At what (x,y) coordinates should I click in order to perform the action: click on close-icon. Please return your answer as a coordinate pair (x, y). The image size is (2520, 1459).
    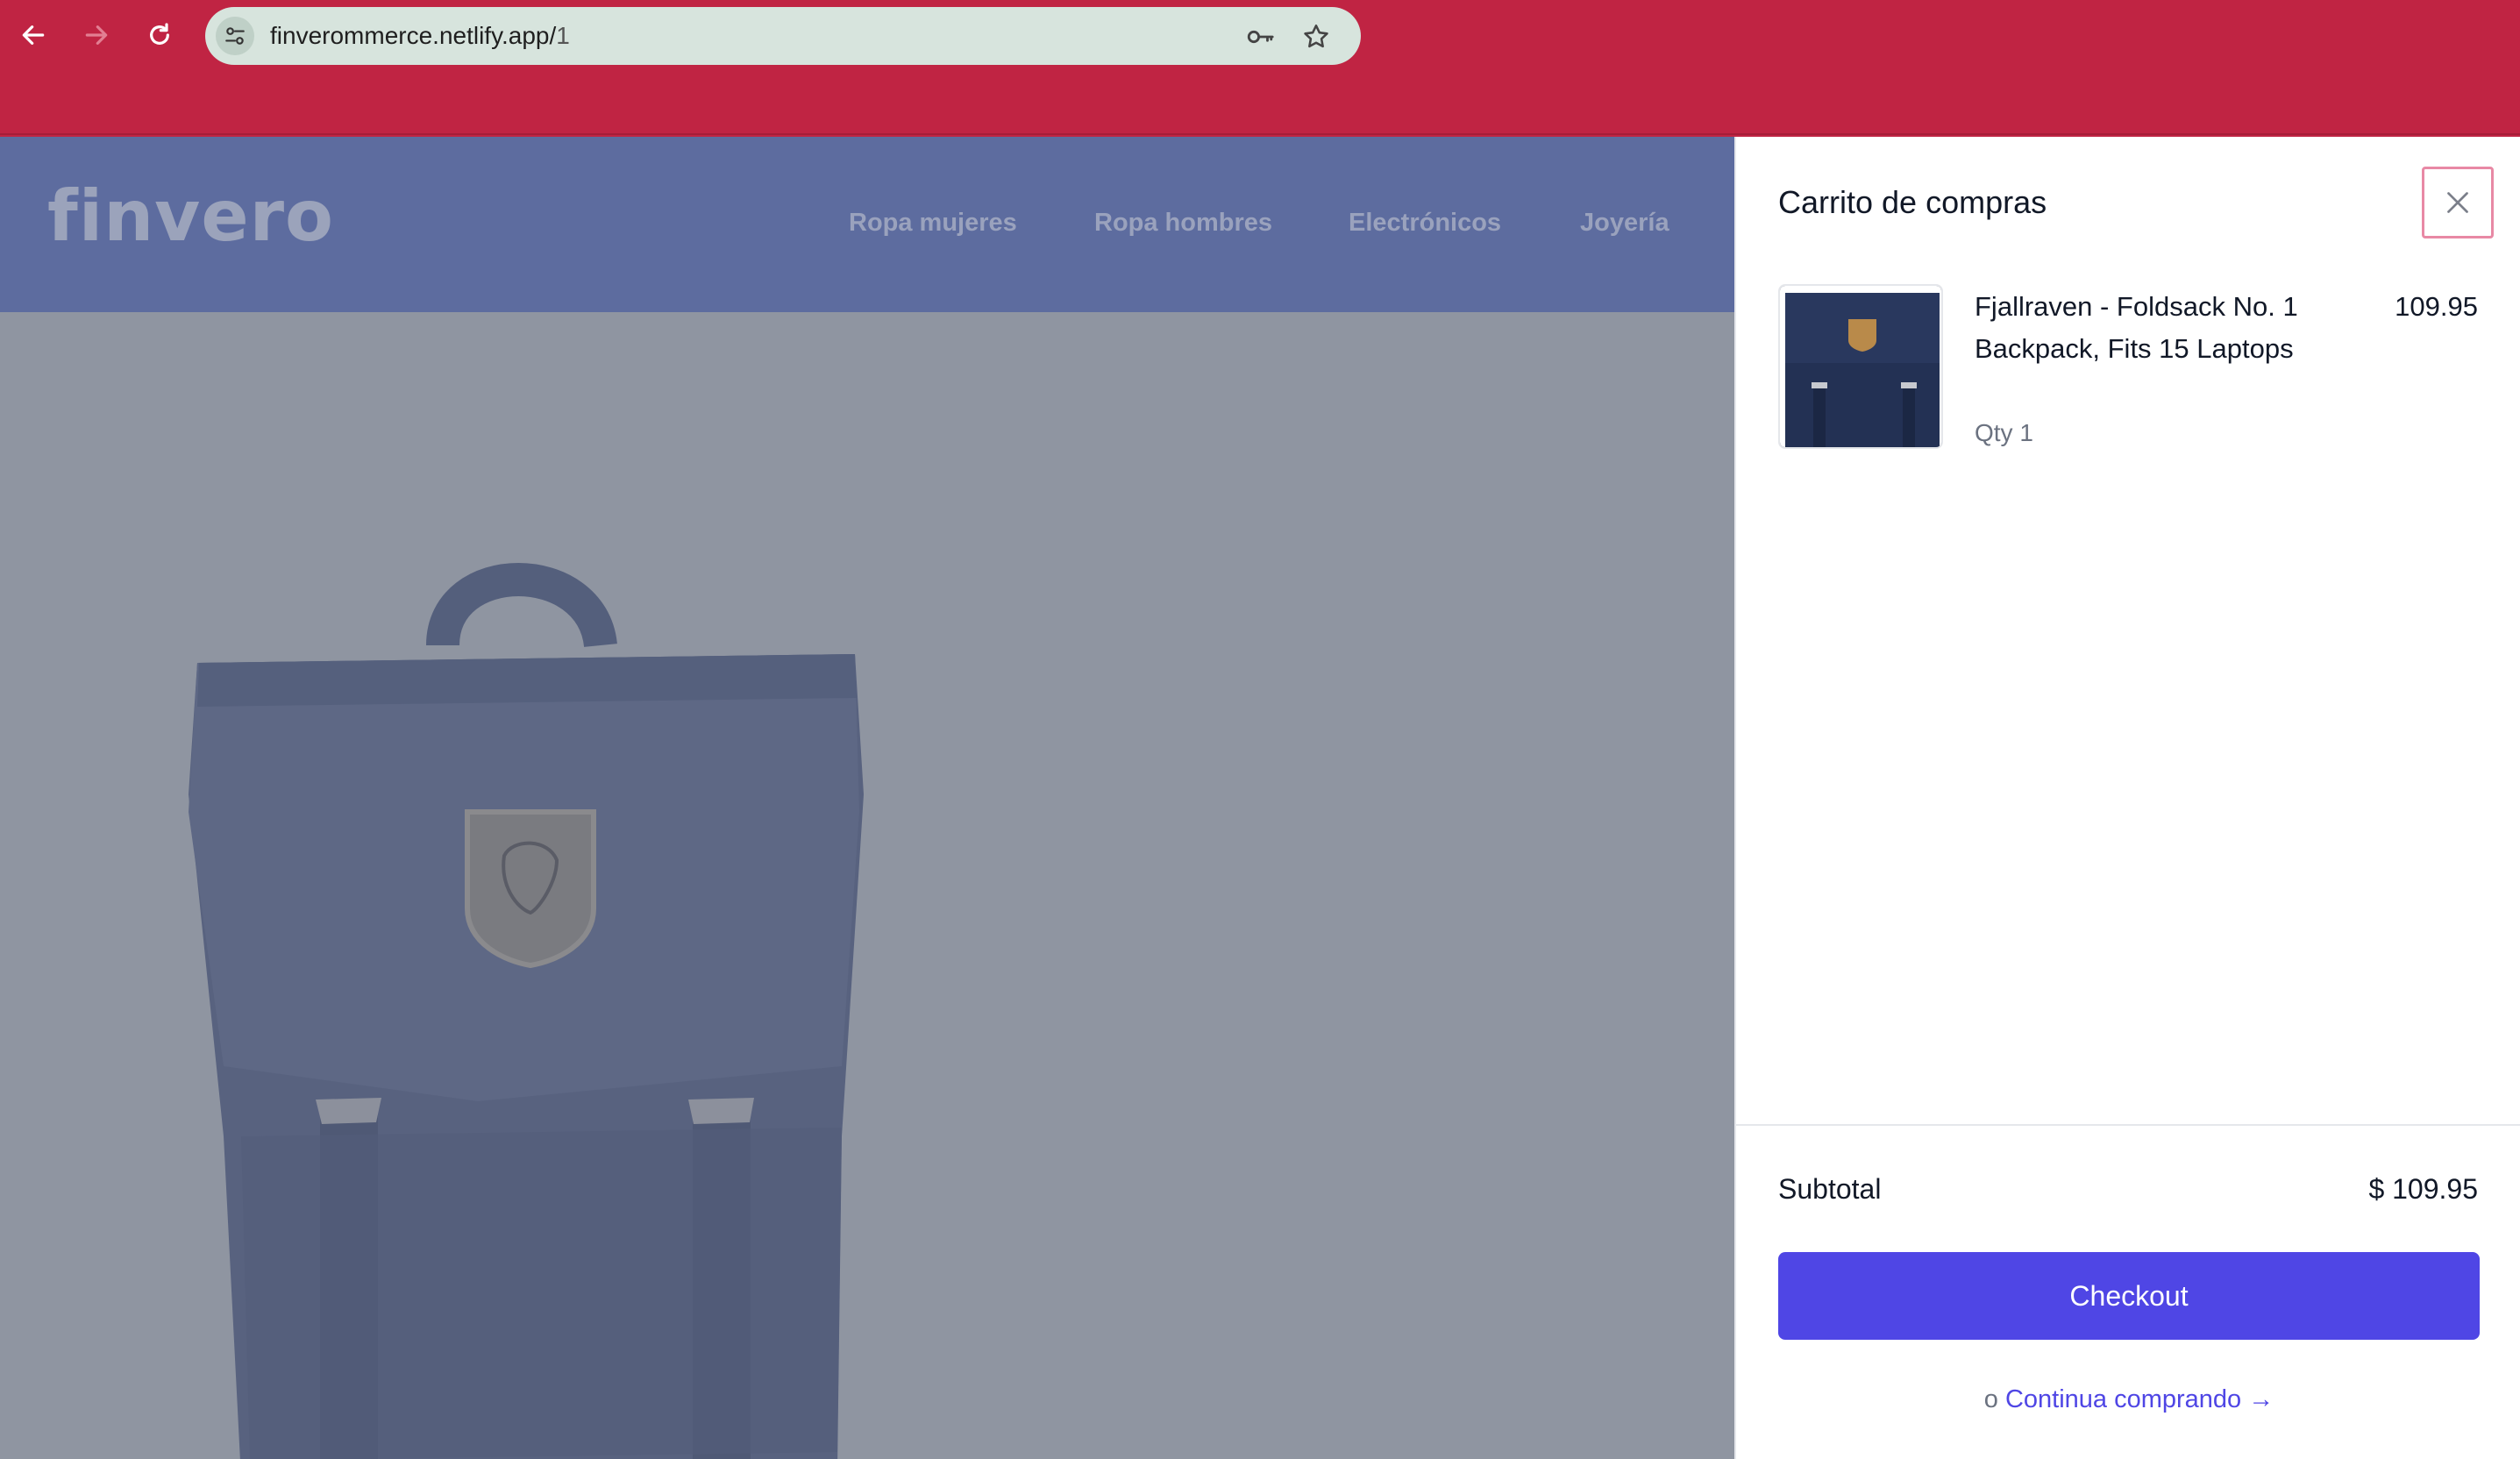
    Looking at the image, I should click on (2457, 203).